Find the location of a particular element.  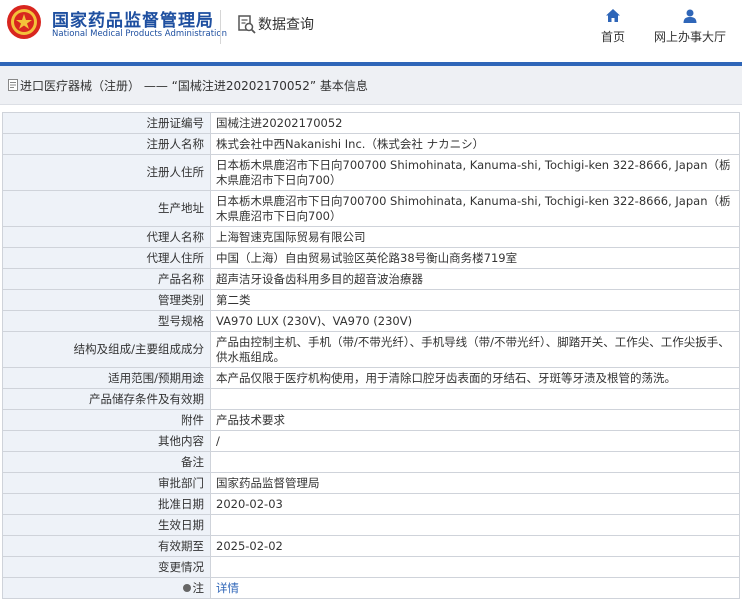

header-divider is located at coordinates (220, 27).